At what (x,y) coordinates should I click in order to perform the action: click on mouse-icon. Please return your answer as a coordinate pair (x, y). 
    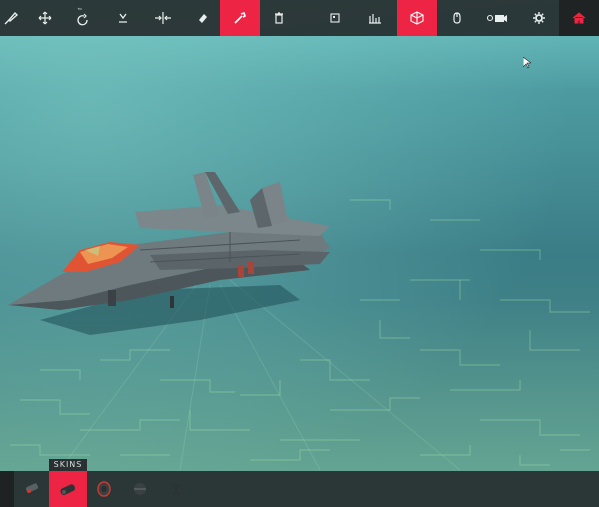
    Looking at the image, I should click on (457, 18).